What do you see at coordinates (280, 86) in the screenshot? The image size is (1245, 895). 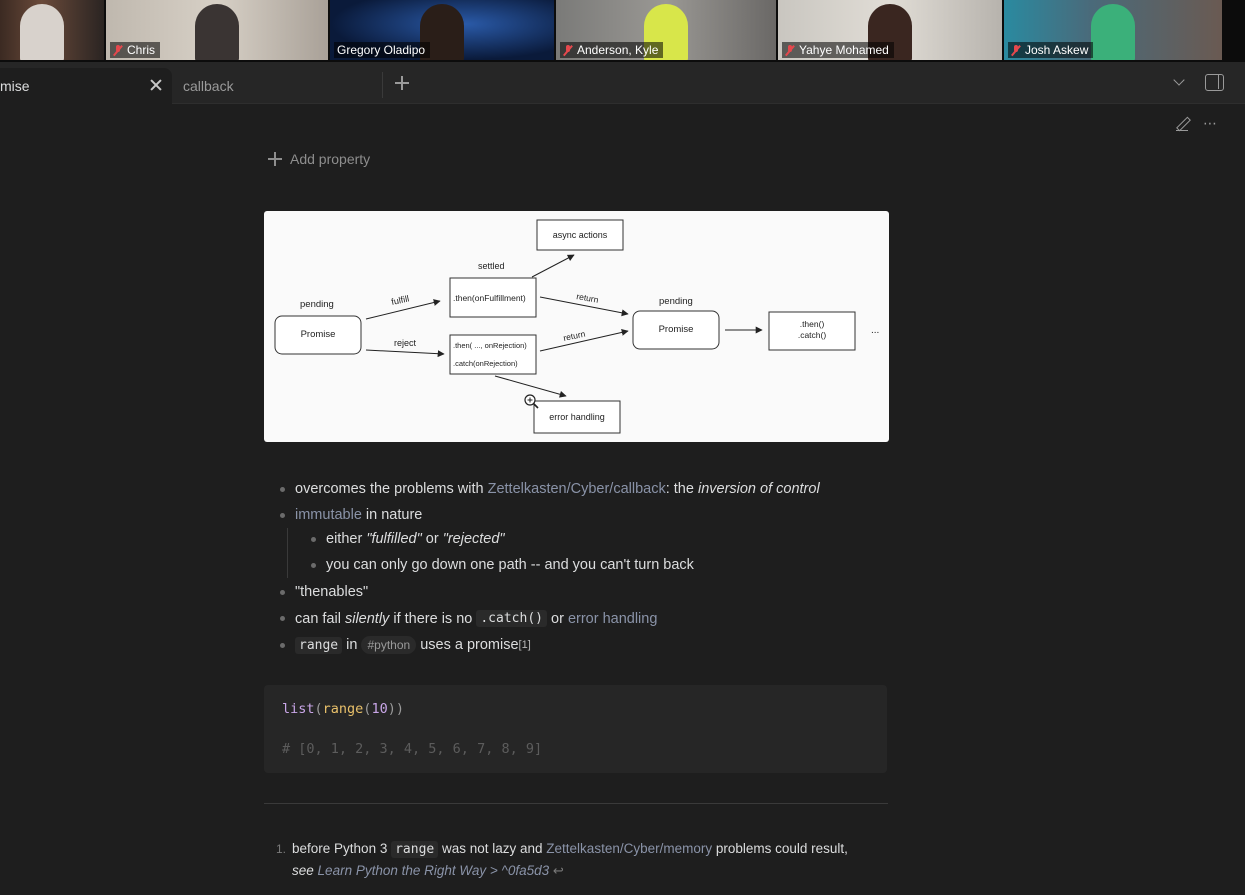 I see `tab-callback: callback` at bounding box center [280, 86].